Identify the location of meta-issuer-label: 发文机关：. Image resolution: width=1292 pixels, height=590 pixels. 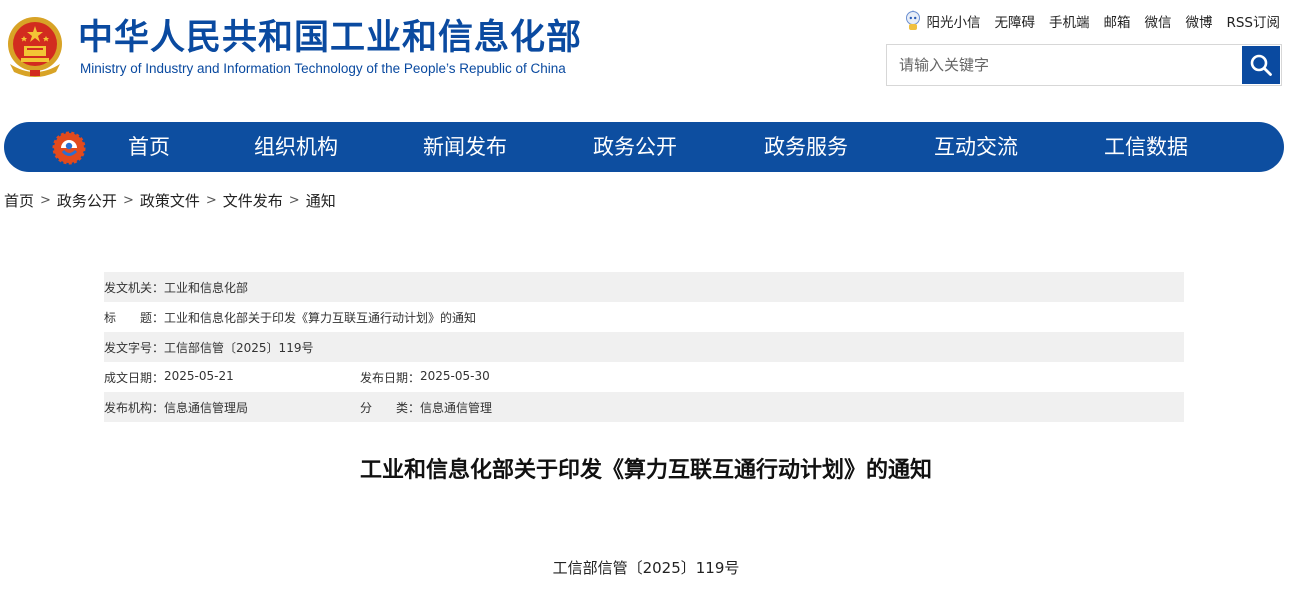
(134, 287).